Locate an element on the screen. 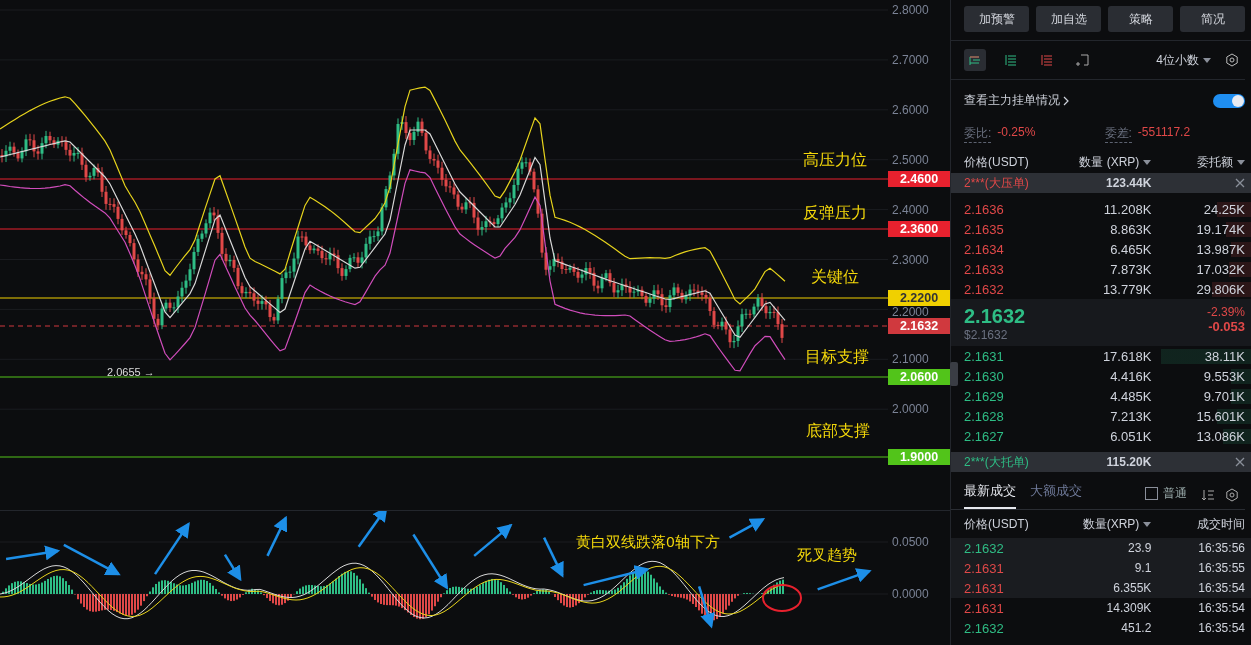  trade-quantity: 451.2 is located at coordinates (1136, 628).